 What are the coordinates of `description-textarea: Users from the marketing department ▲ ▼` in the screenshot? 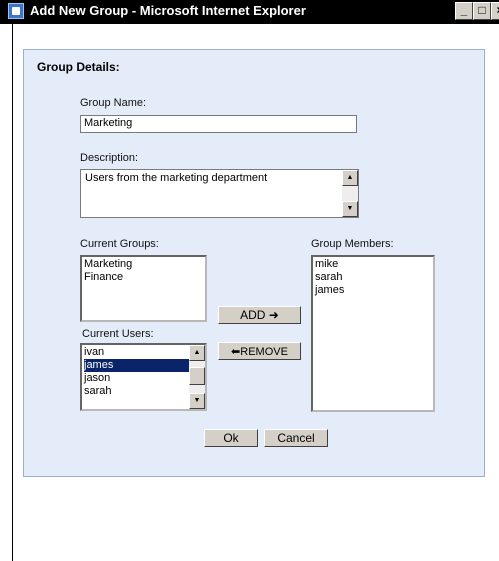 It's located at (219, 193).